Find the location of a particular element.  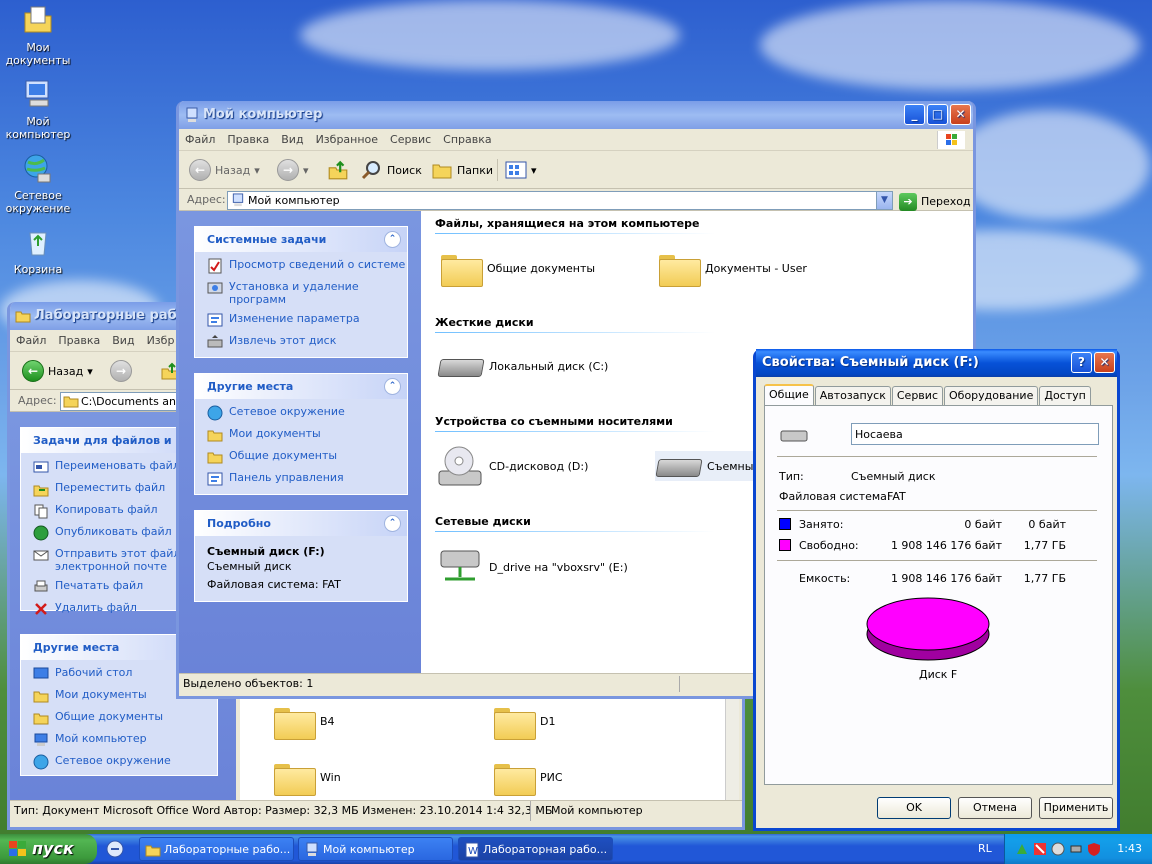

place-label: Рабочий стол is located at coordinates (94, 672).